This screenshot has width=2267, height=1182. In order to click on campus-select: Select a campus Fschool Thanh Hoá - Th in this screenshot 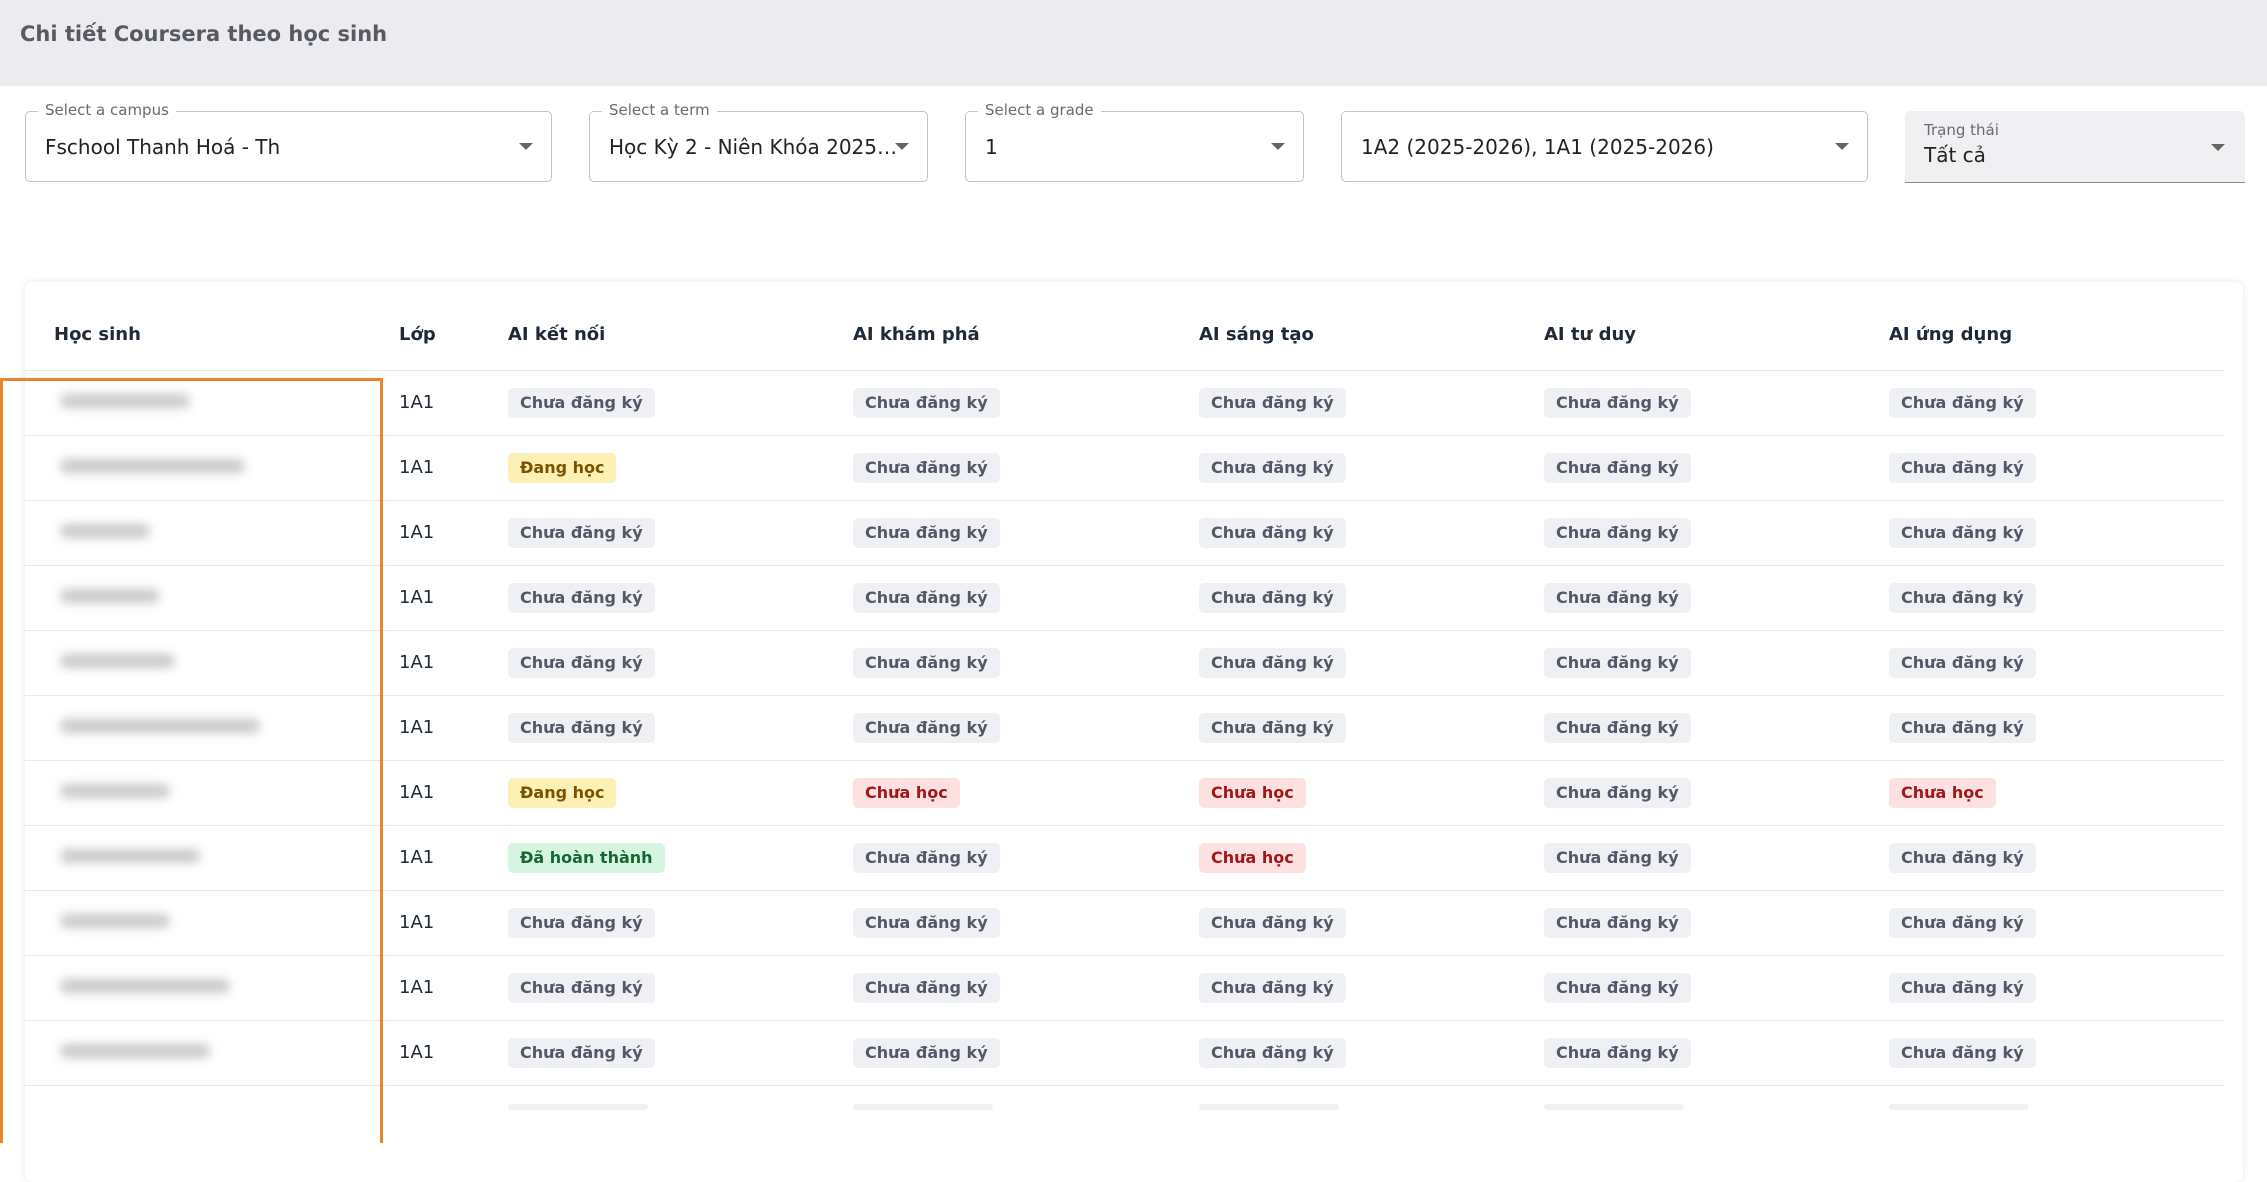, I will do `click(288, 141)`.